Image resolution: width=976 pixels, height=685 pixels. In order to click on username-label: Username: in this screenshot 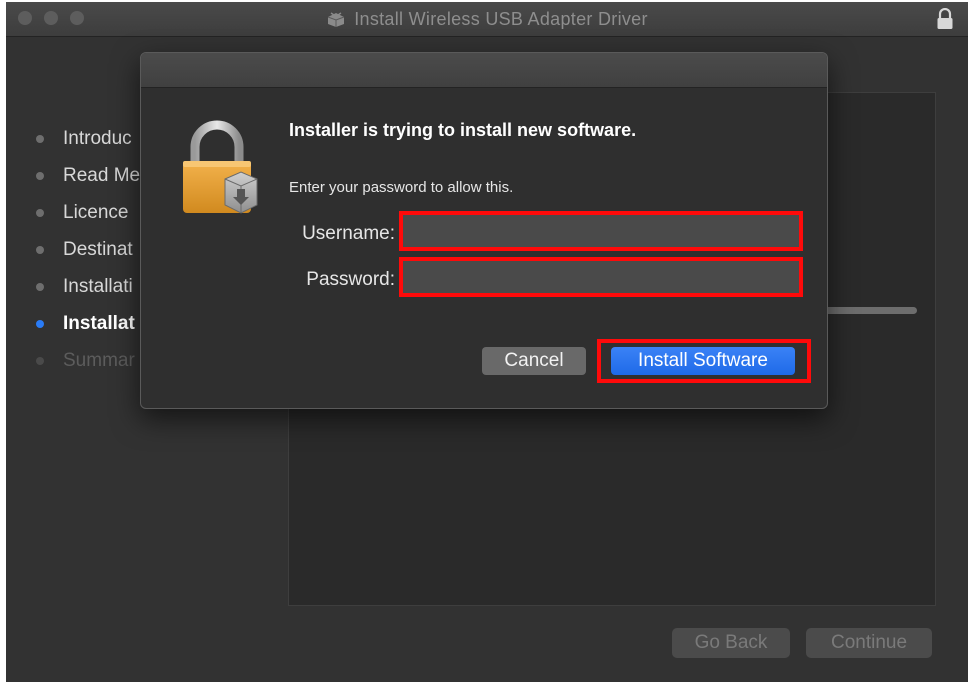, I will do `click(348, 233)`.